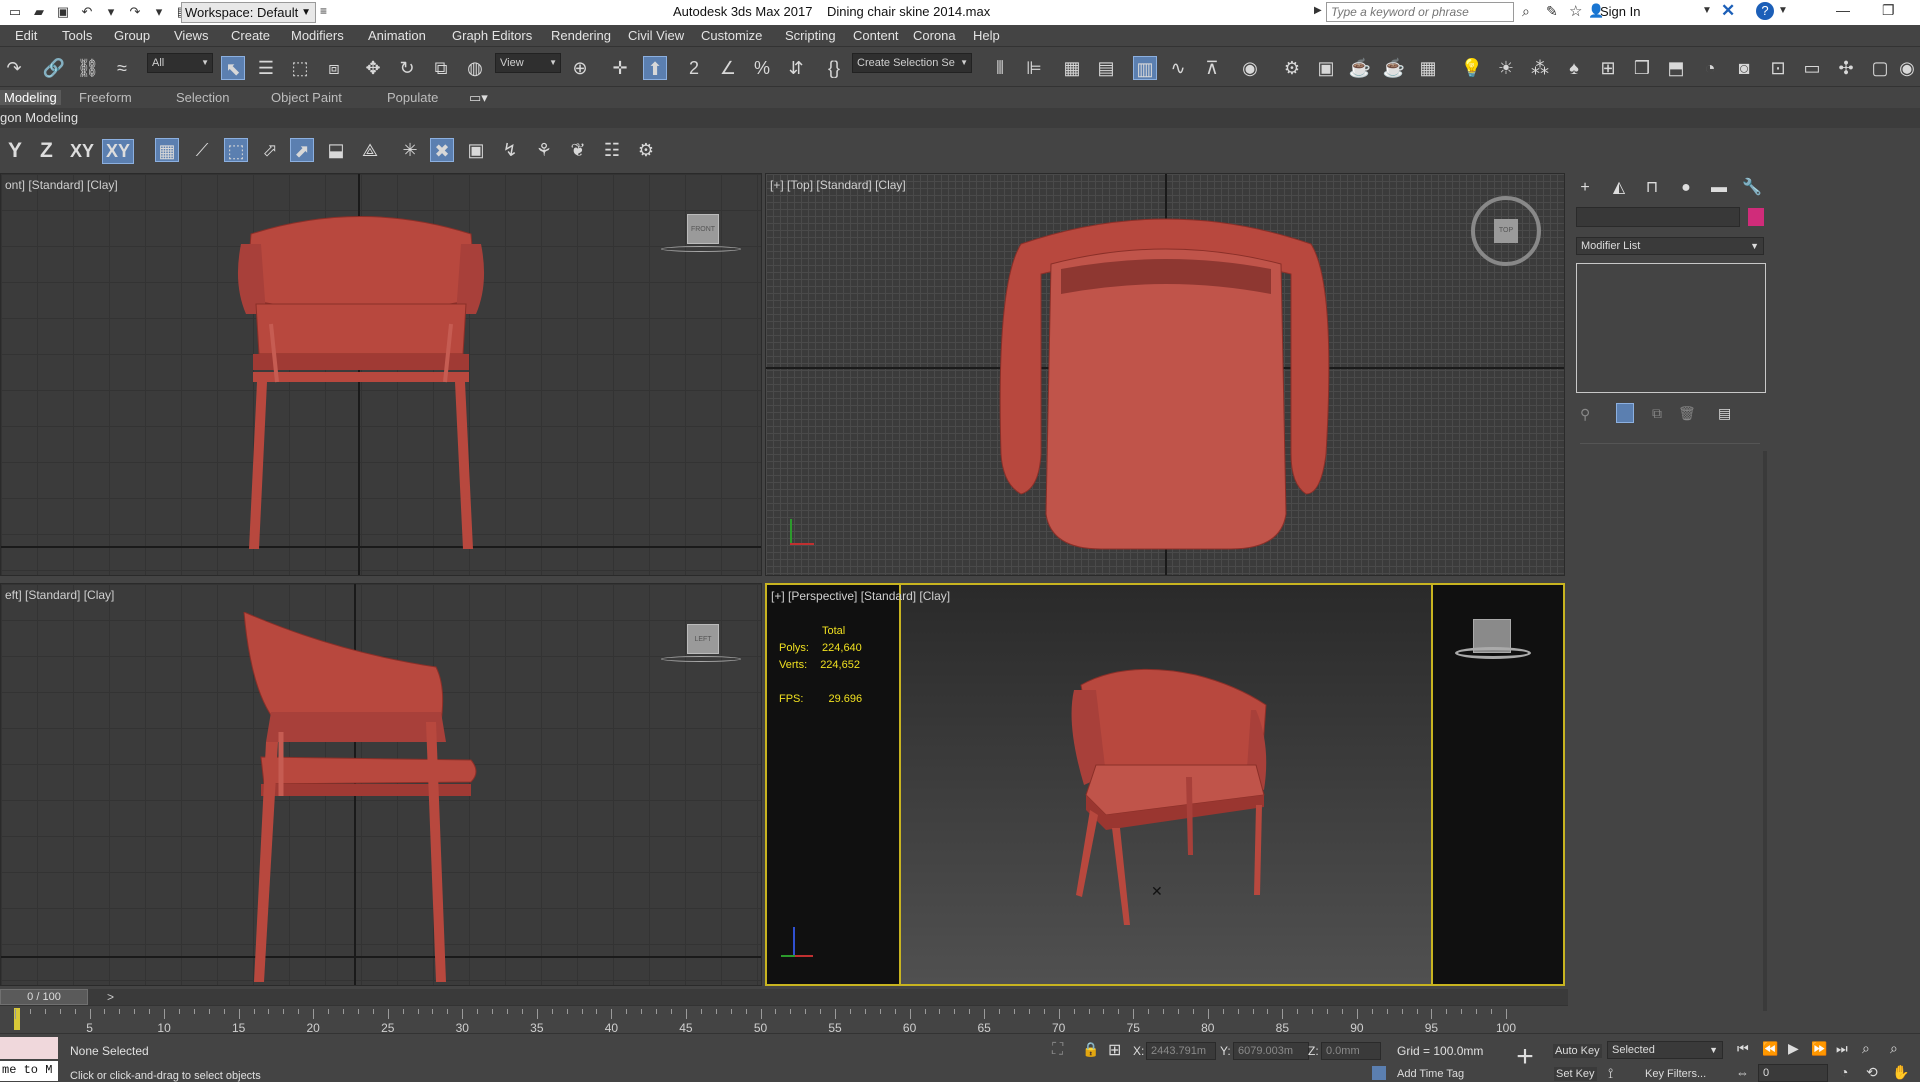 This screenshot has width=1920, height=1082. What do you see at coordinates (1846, 68) in the screenshot?
I see `tools-icon: ✣` at bounding box center [1846, 68].